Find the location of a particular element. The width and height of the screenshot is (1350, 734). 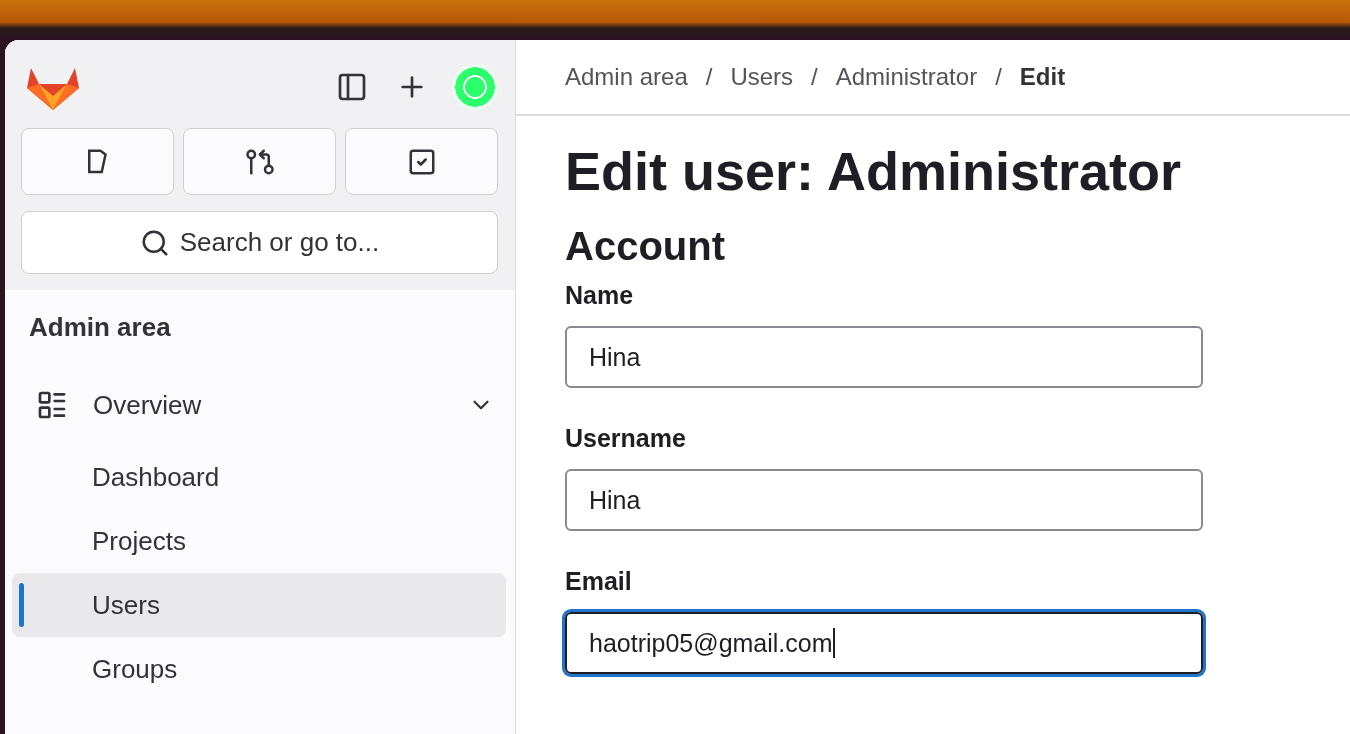

nav-item: Projects is located at coordinates (259, 541).